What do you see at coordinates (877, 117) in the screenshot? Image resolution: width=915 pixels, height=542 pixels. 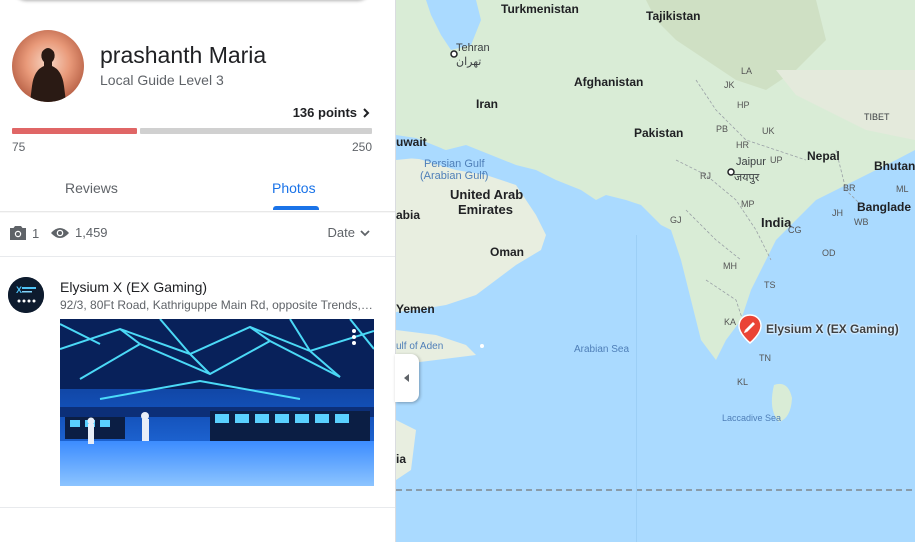 I see `map-label-tibet: TIBET` at bounding box center [877, 117].